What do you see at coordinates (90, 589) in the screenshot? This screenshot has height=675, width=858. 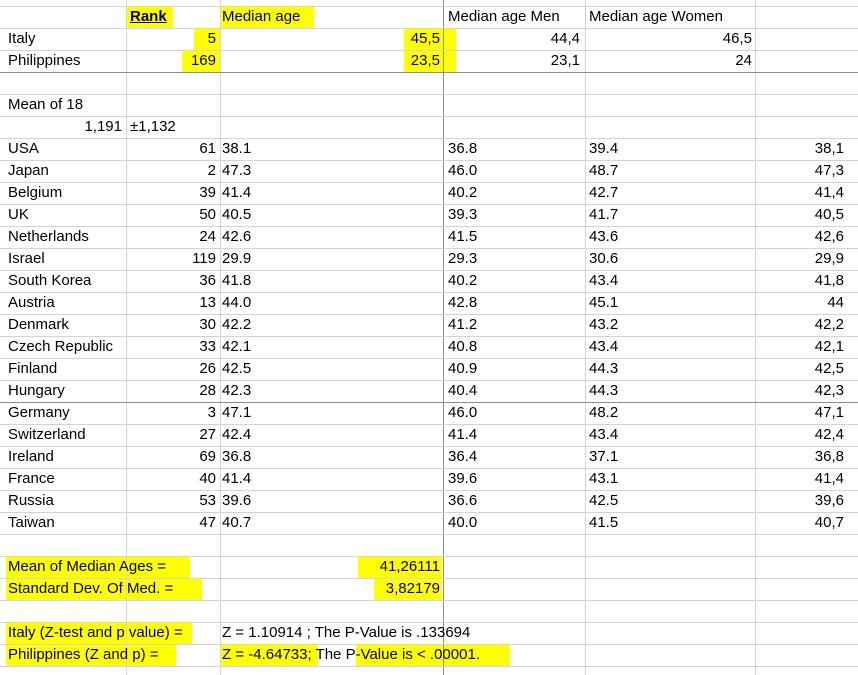 I see `sd-median-label: Standard Dev. Of Med. =` at bounding box center [90, 589].